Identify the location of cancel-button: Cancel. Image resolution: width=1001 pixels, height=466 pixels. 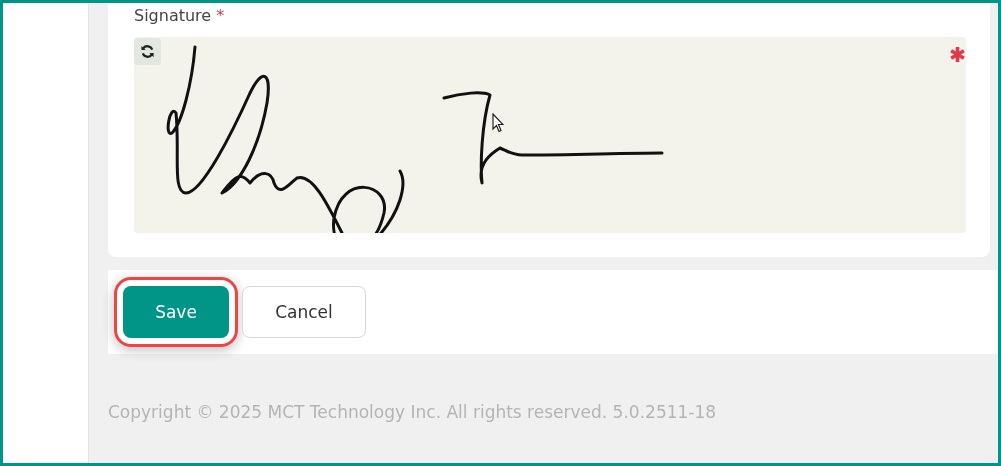
(304, 312).